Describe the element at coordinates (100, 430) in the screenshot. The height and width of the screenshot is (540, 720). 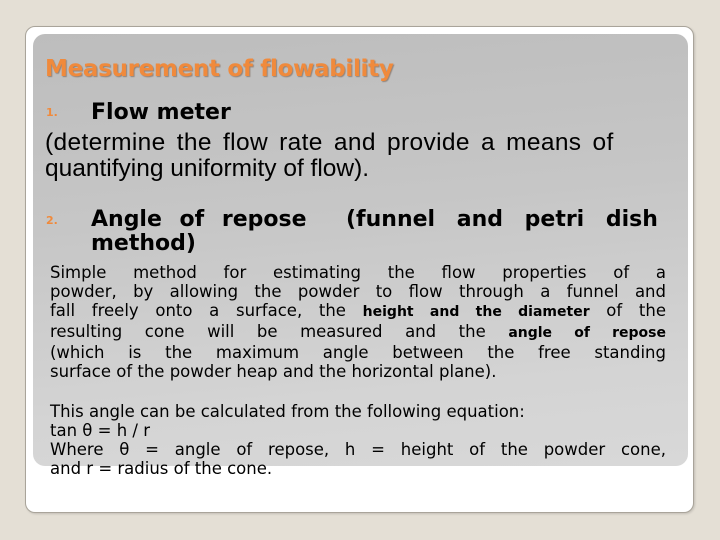
I see `equation-formula: tan θ = h / r` at that location.